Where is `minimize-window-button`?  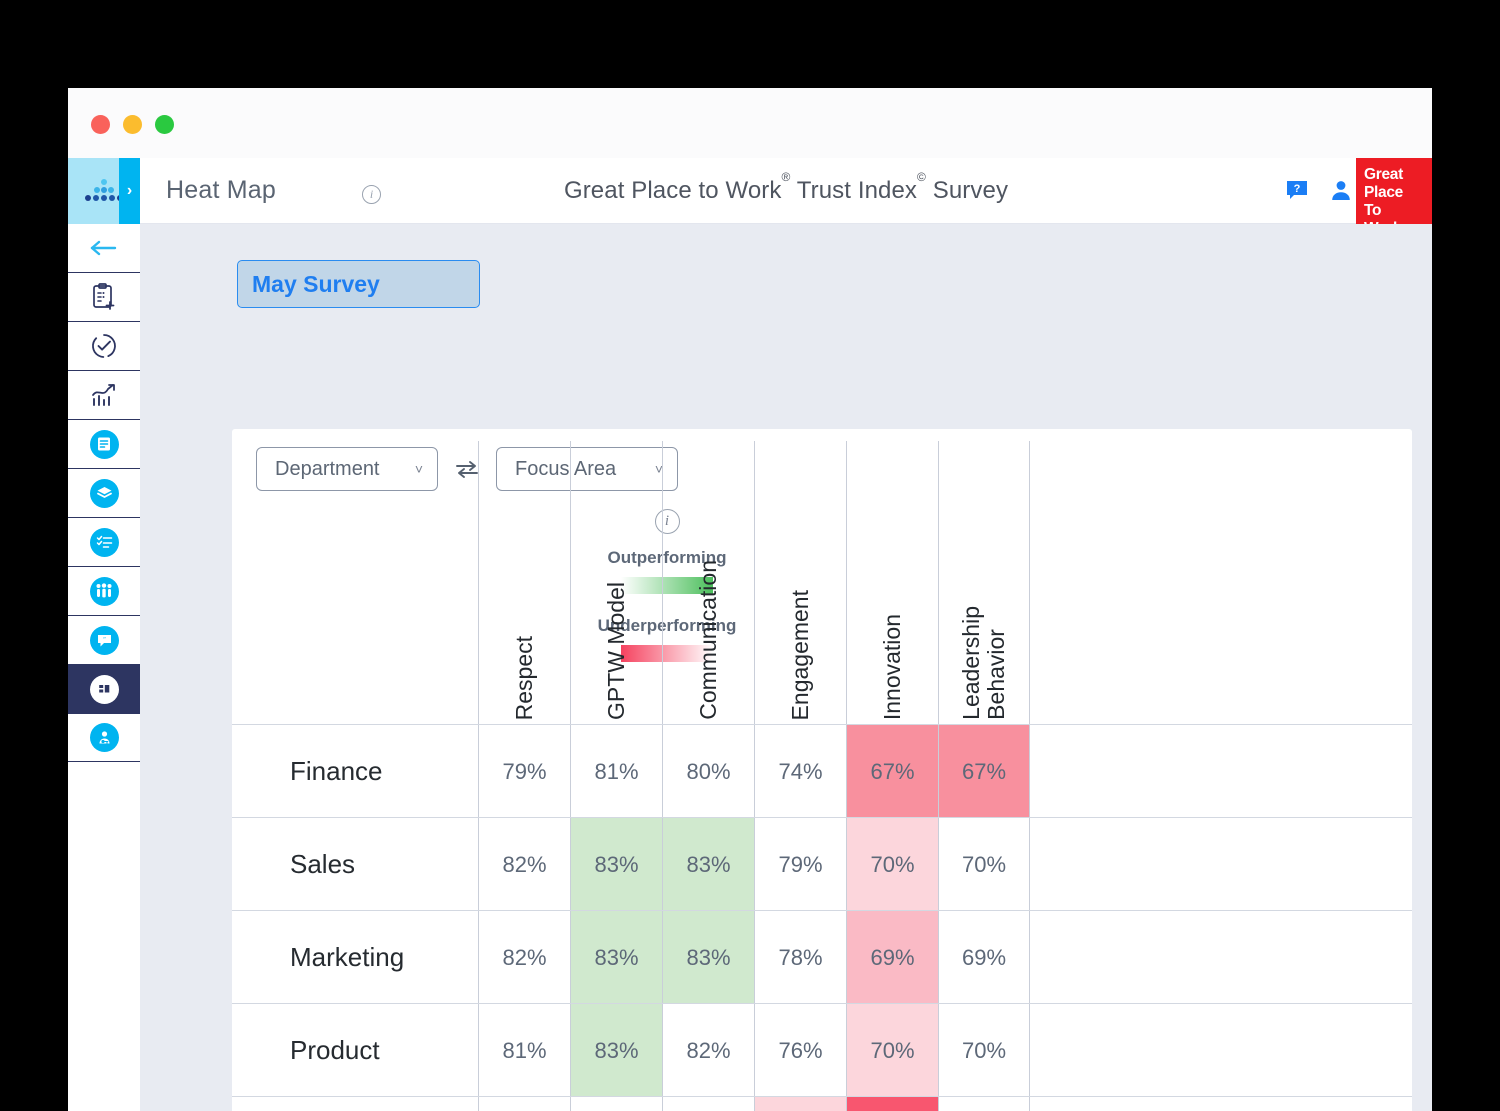 minimize-window-button is located at coordinates (132, 124).